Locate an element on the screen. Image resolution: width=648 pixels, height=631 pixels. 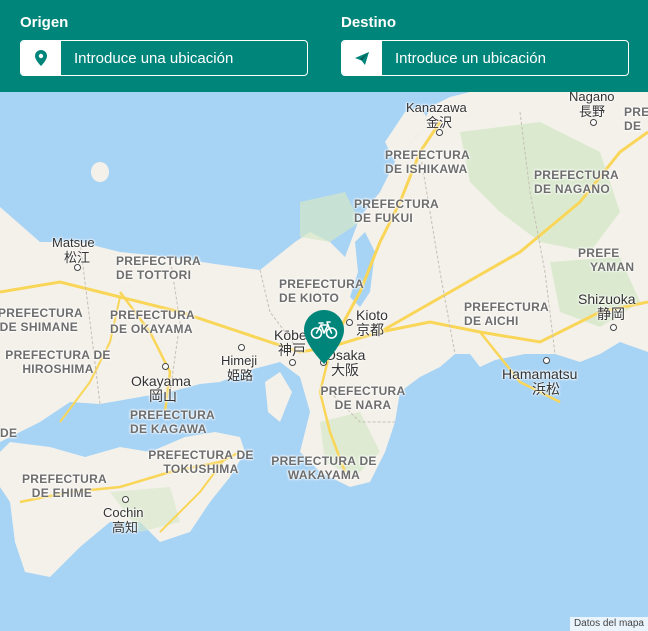
city-label-shizuoka: Shizuoka 静岡 is located at coordinates (607, 306).